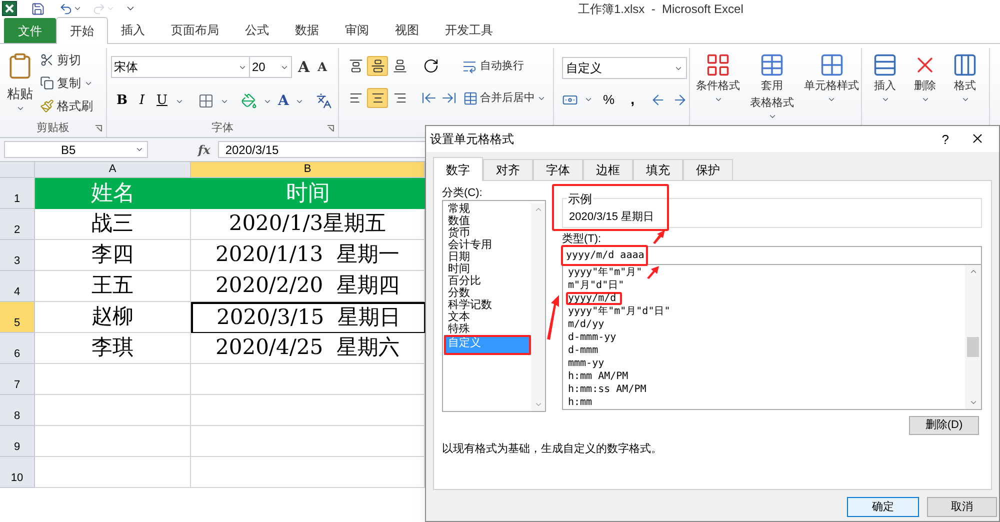 Image resolution: width=1000 pixels, height=522 pixels. I want to click on category-item: 科学记数, so click(487, 305).